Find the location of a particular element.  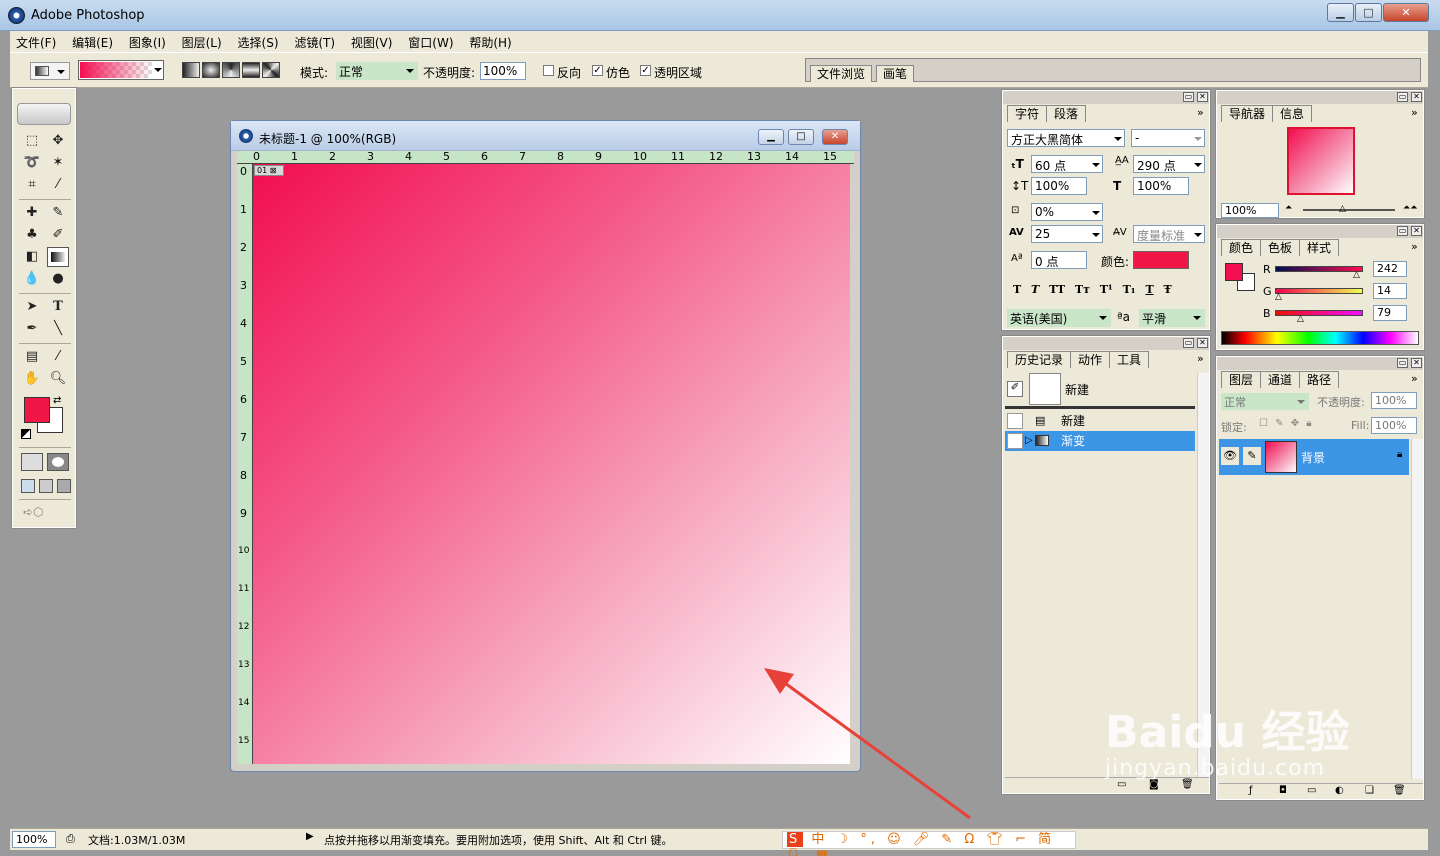

reverse-checkbox is located at coordinates (548, 70).